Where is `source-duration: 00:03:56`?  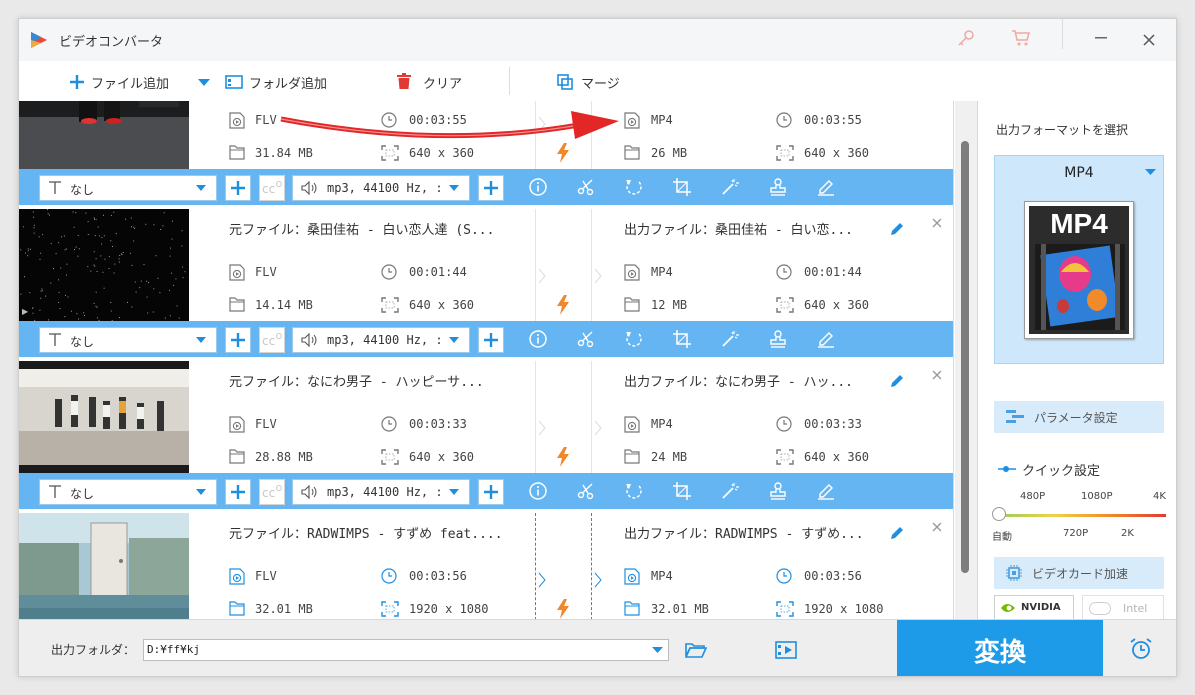
source-duration: 00:03:56 is located at coordinates (438, 576).